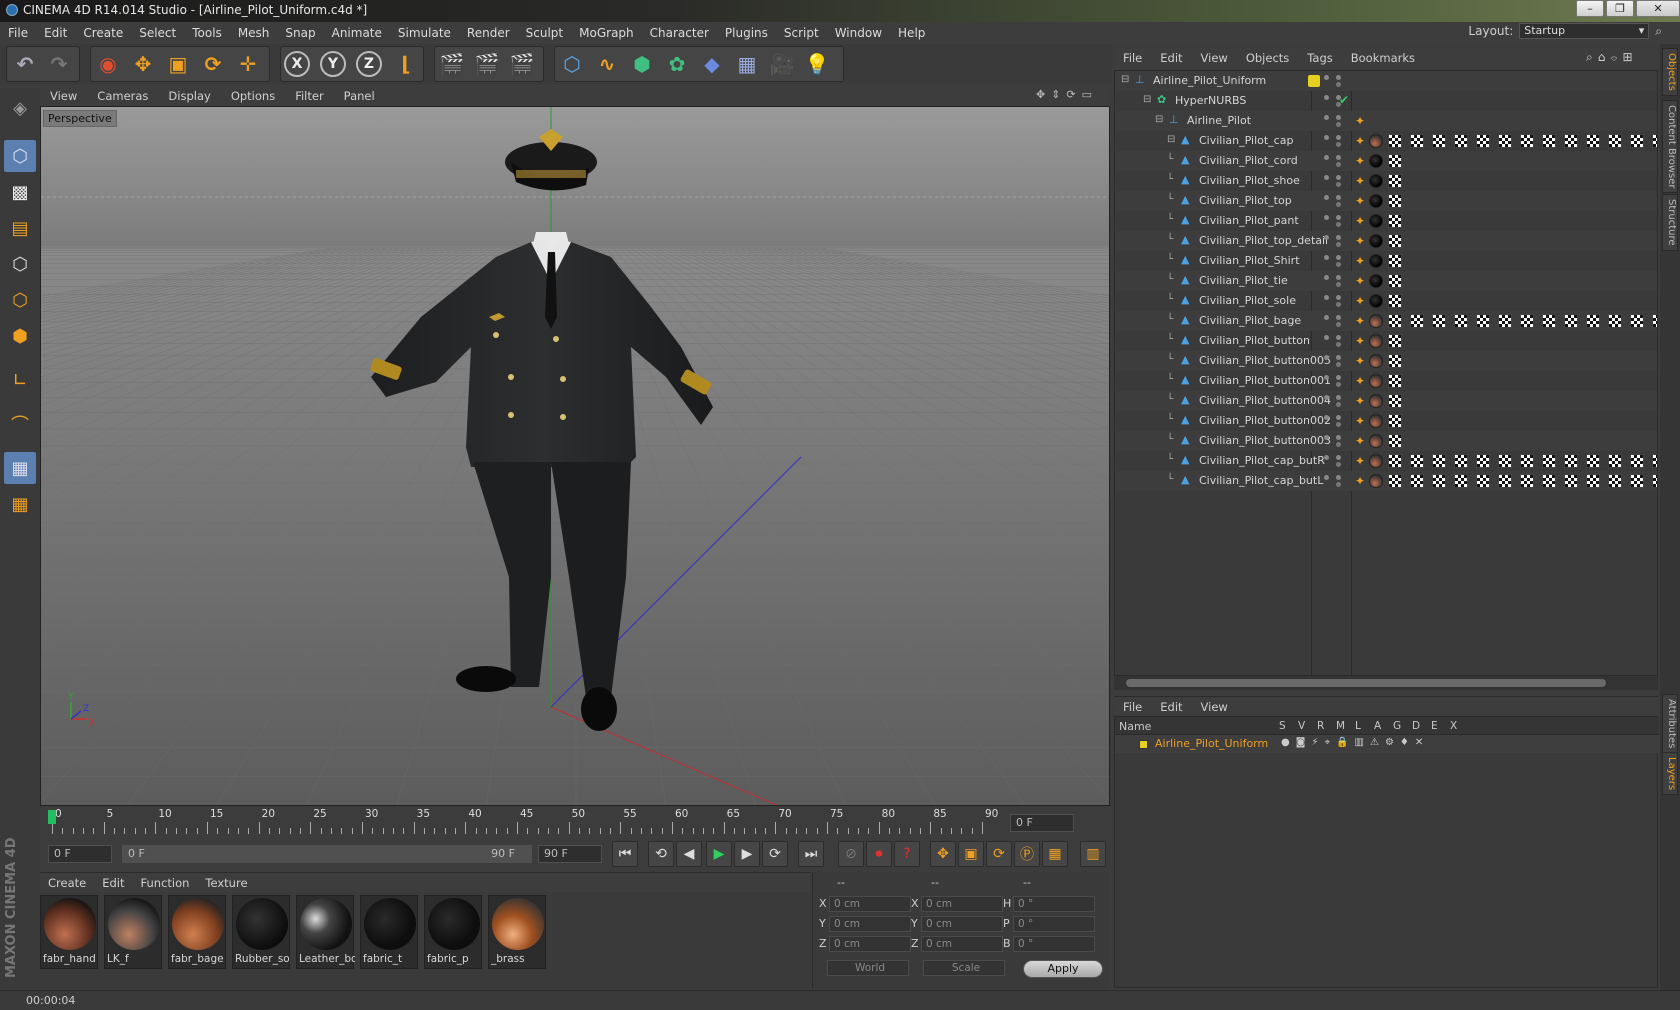 The height and width of the screenshot is (1010, 1680). Describe the element at coordinates (20, 504) in the screenshot. I see `workplane-lock-icon: ▦` at that location.